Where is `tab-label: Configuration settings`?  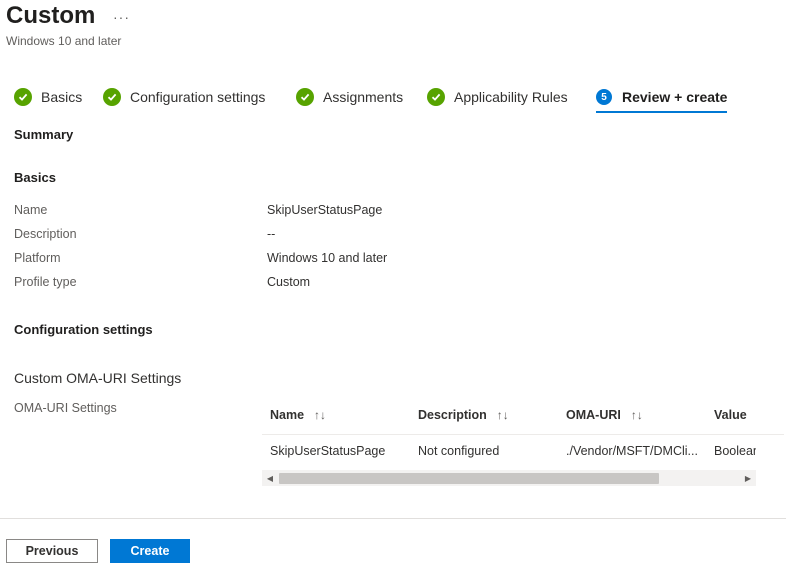 tab-label: Configuration settings is located at coordinates (198, 97).